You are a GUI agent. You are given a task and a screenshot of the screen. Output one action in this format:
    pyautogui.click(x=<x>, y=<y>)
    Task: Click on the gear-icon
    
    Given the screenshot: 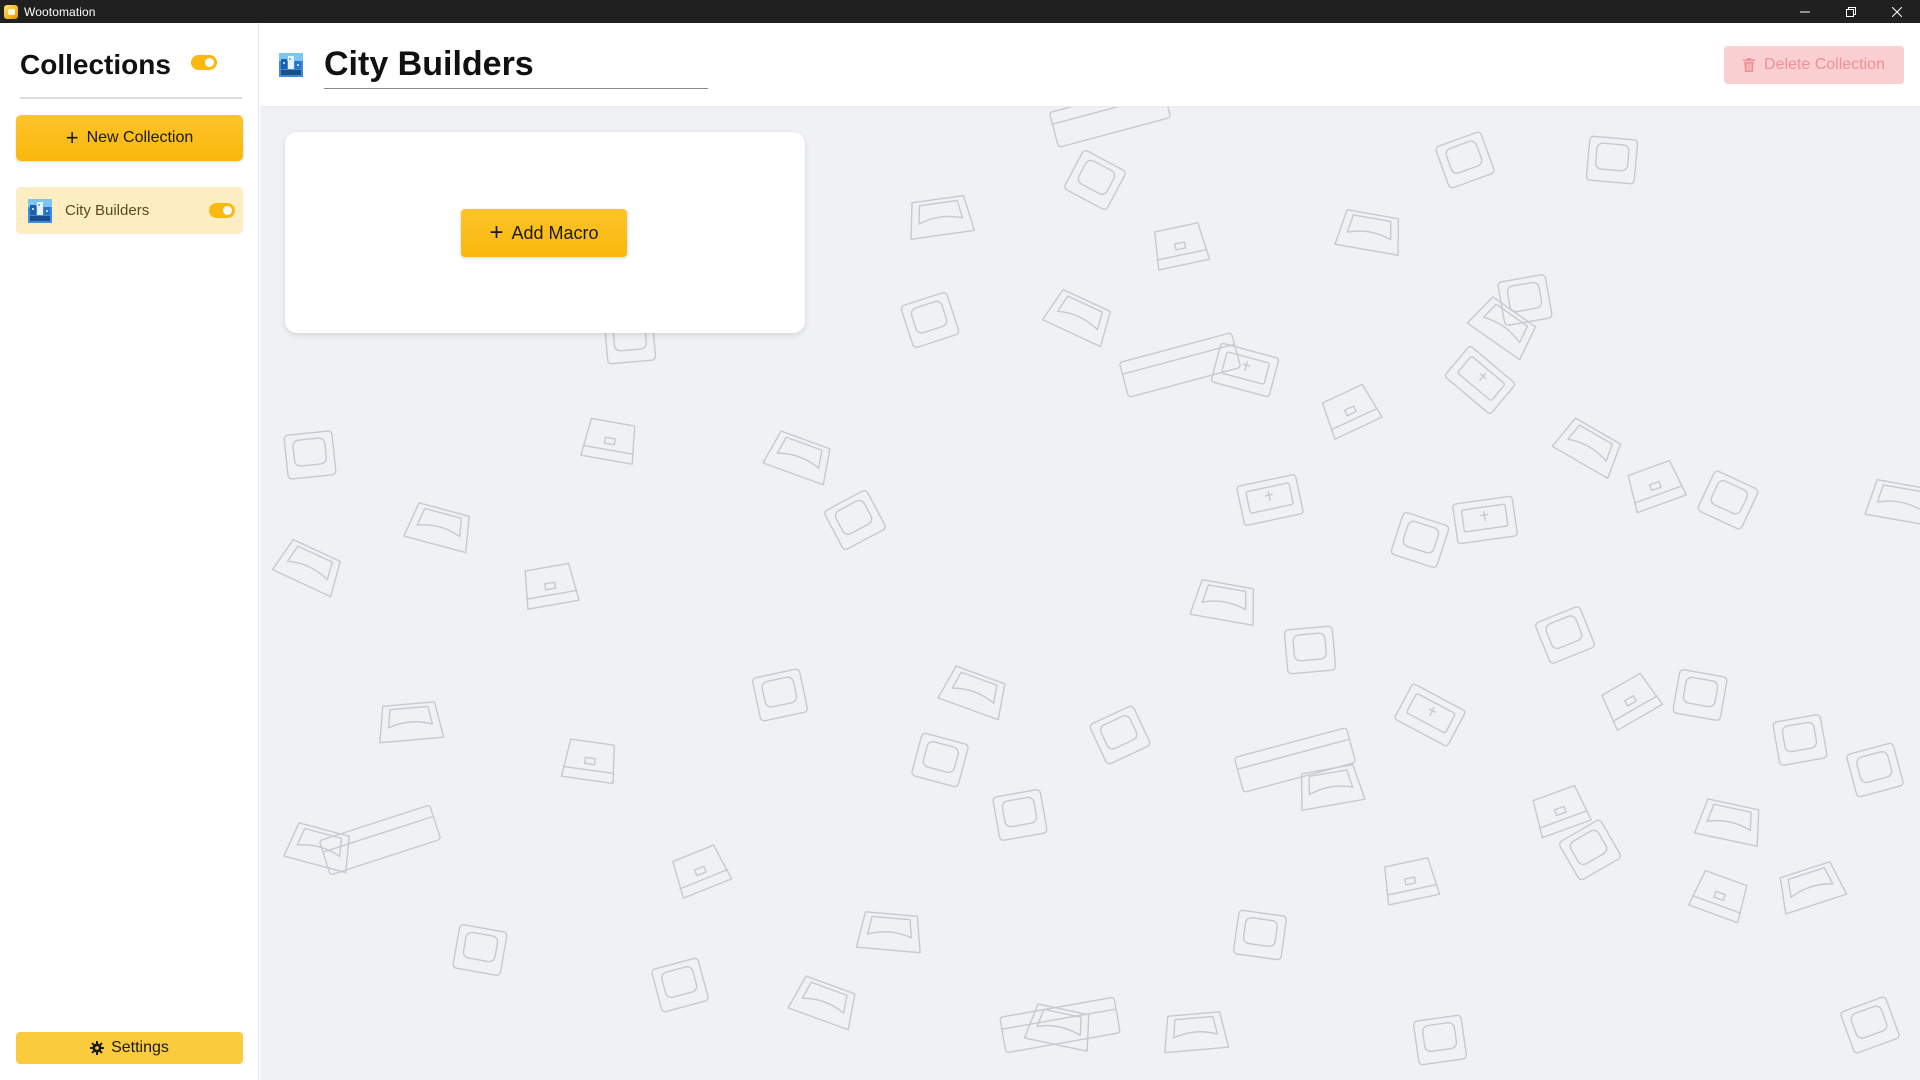 What is the action you would take?
    pyautogui.click(x=97, y=1048)
    